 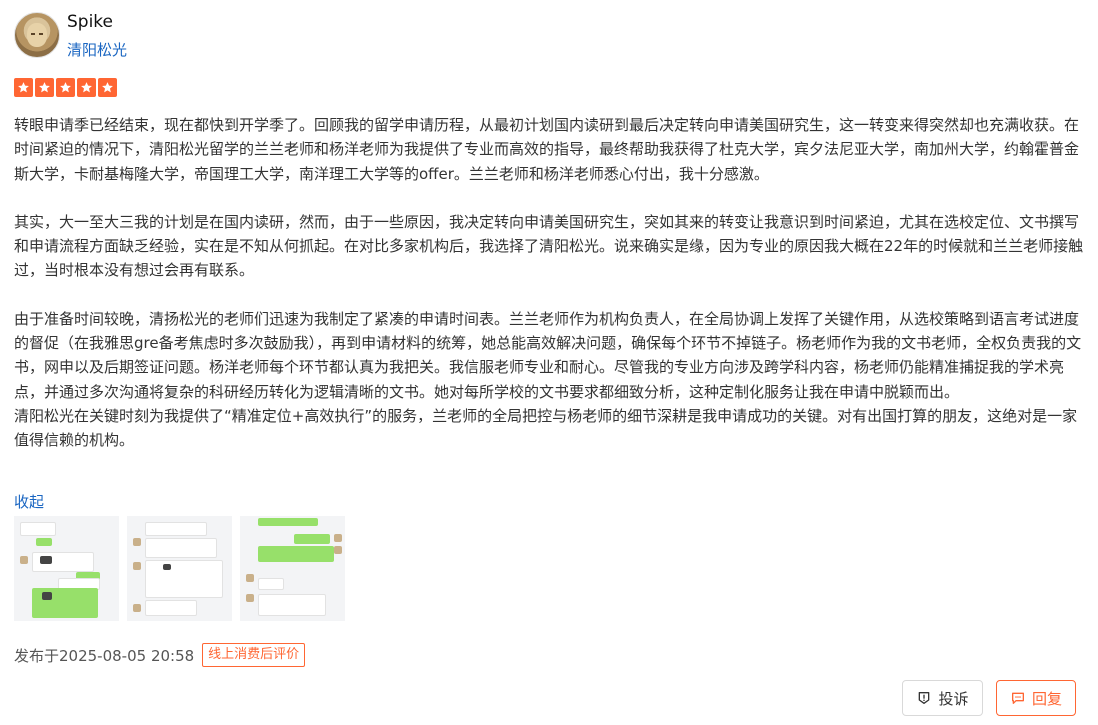 I want to click on review-header: Spike 清阳松光, so click(x=214, y=36).